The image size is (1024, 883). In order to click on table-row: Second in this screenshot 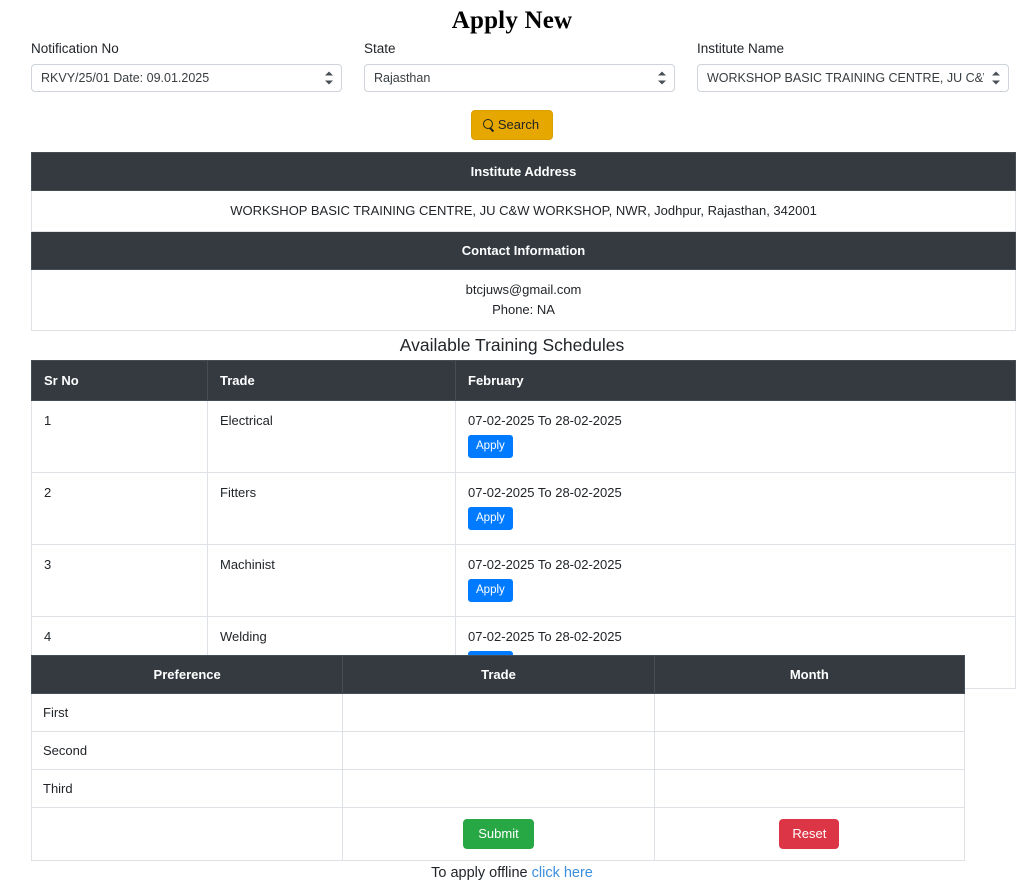, I will do `click(498, 750)`.